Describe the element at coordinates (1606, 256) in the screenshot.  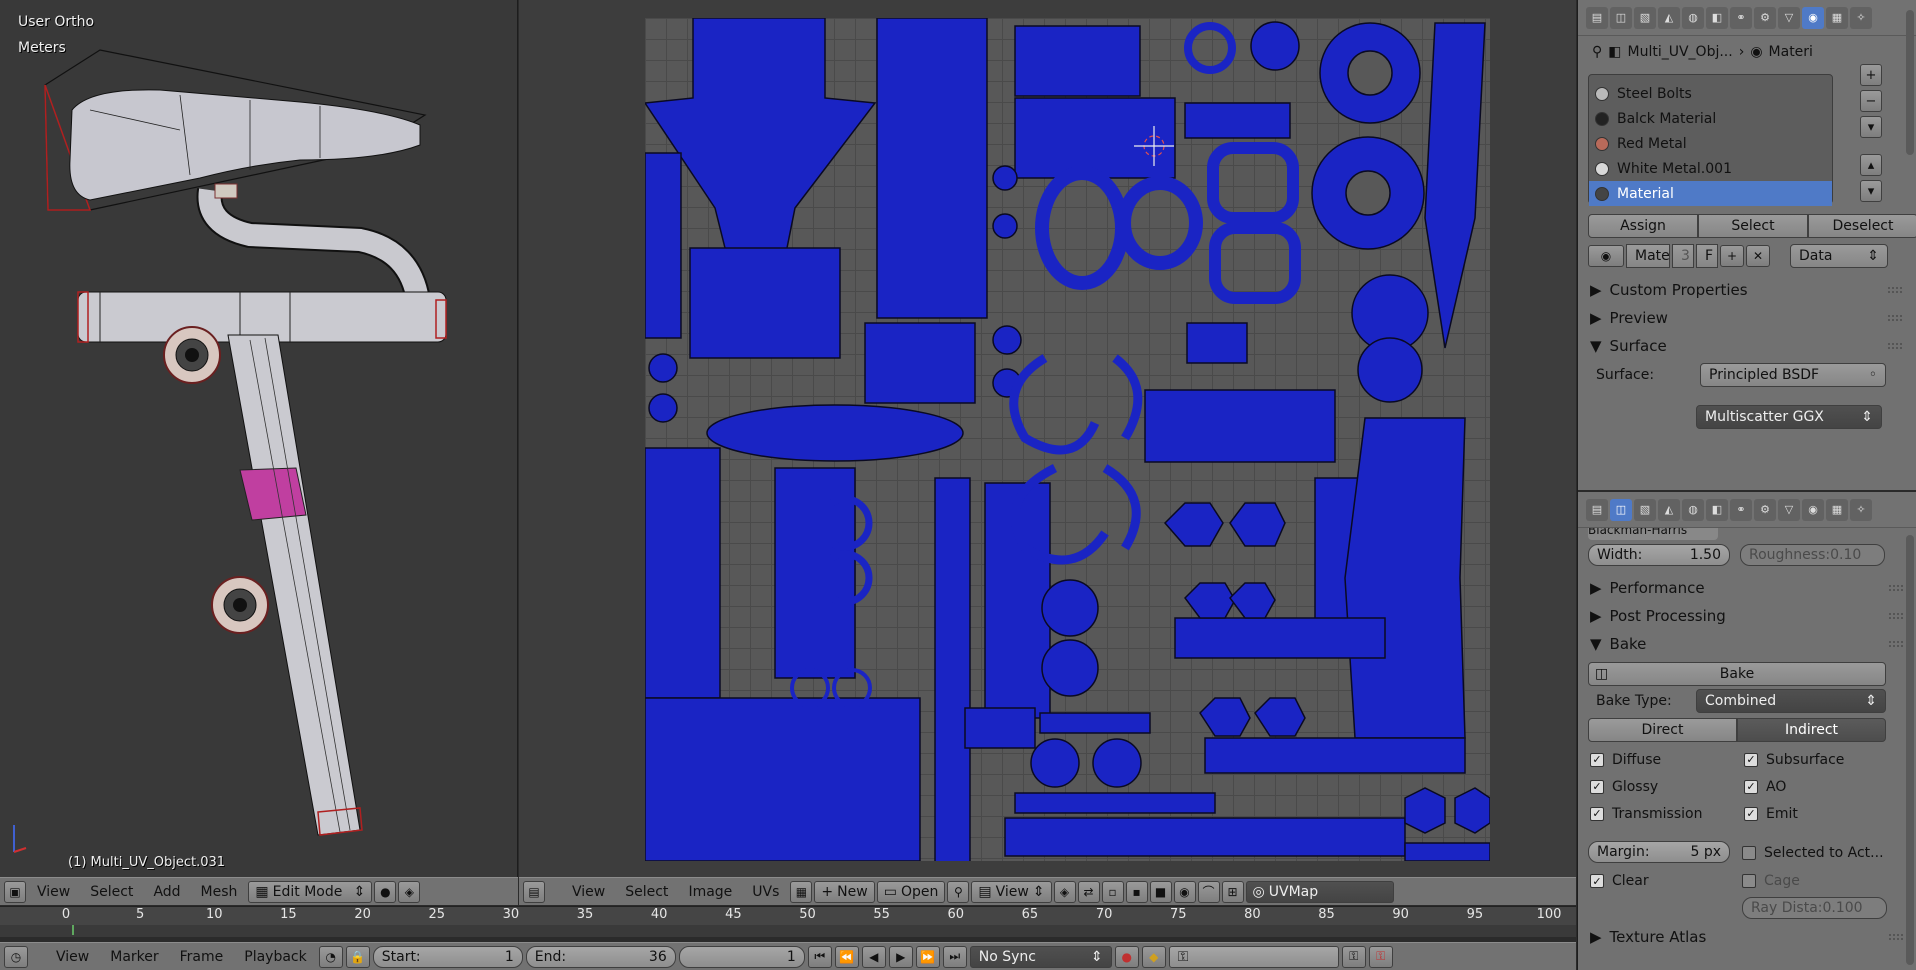
I see `material-browse-icon: ◉` at that location.